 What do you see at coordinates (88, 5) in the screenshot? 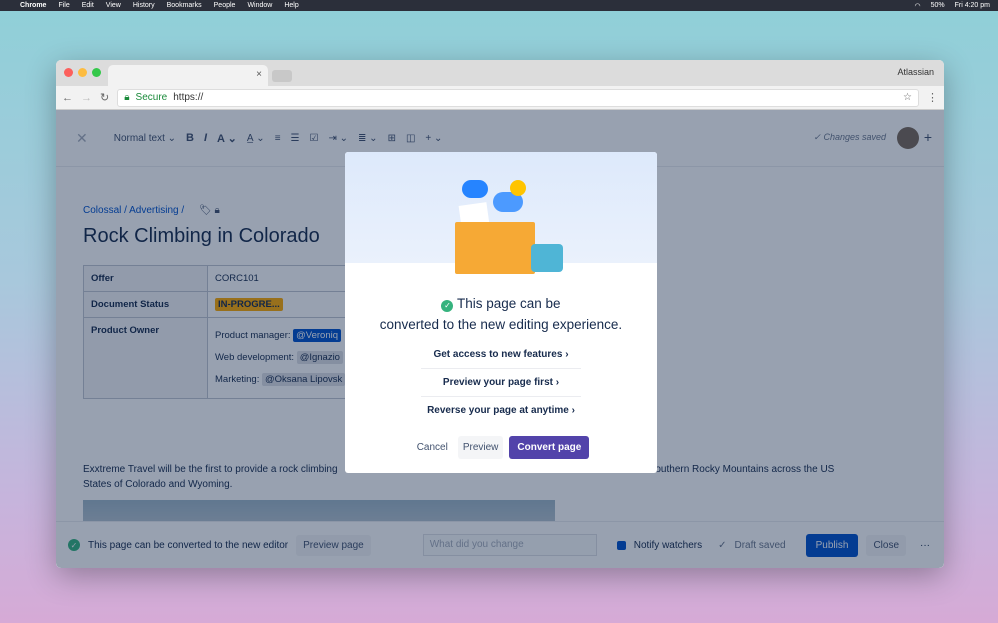
I see `menu-edit: Edit` at bounding box center [88, 5].